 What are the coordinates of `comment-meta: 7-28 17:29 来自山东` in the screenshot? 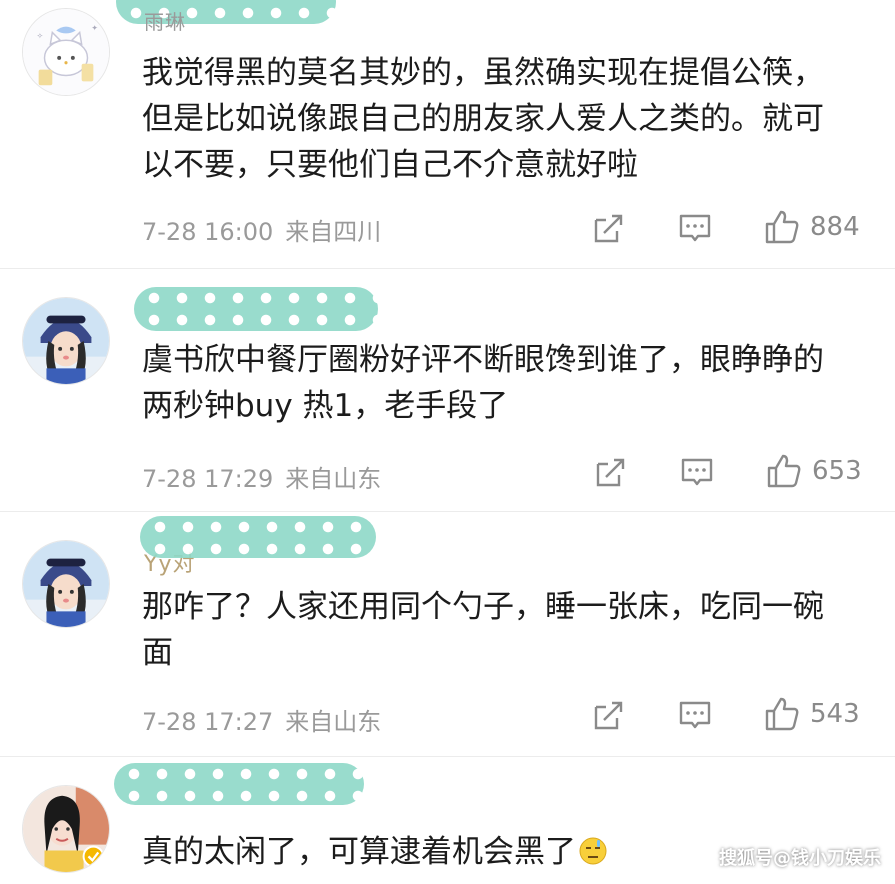 It's located at (261, 476).